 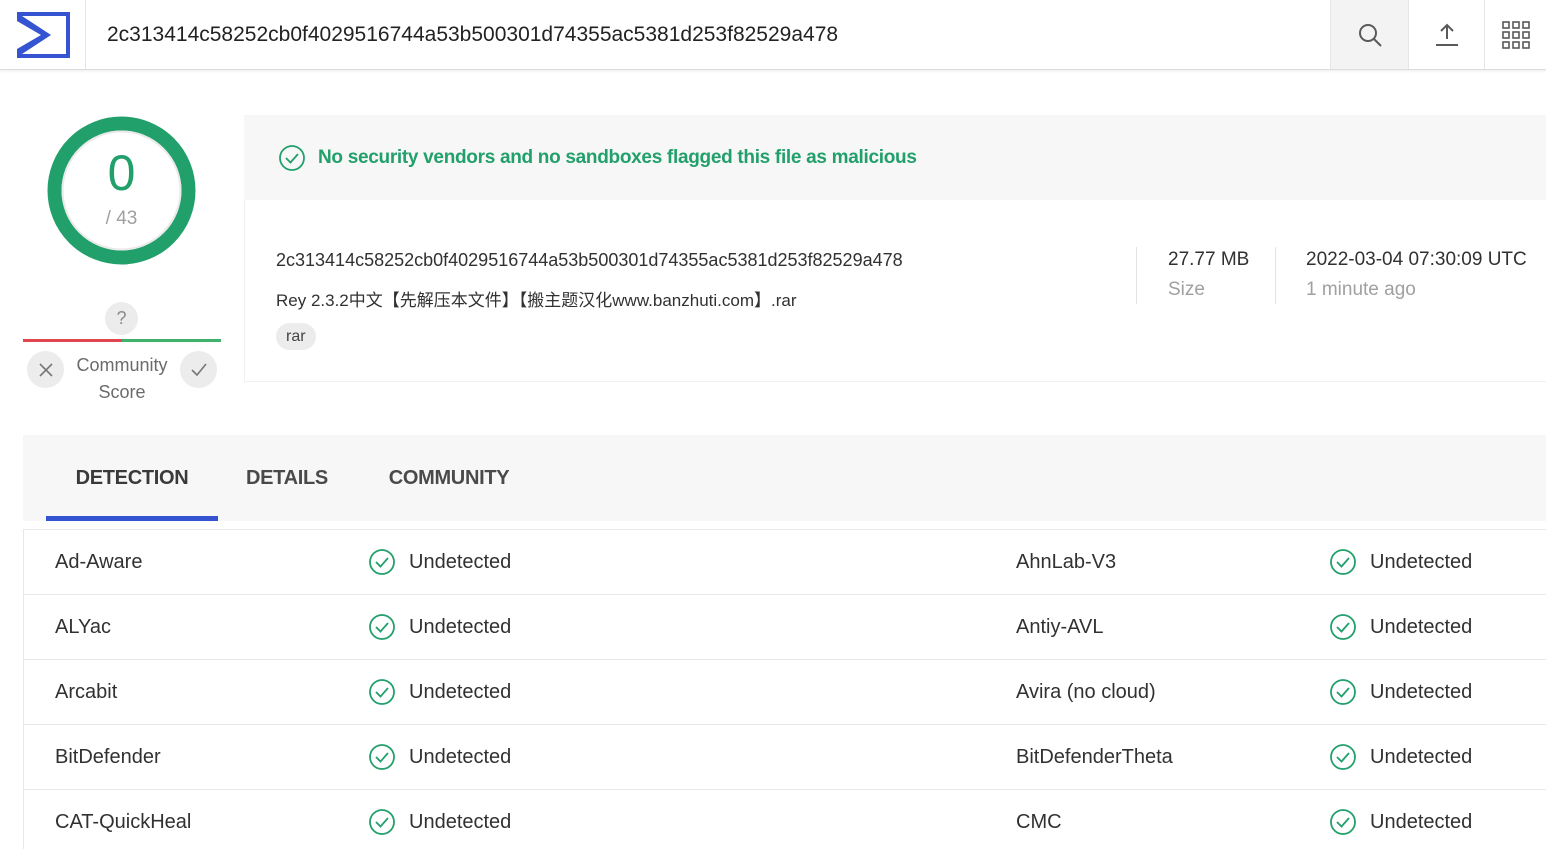 What do you see at coordinates (1186, 289) in the screenshot?
I see `file-size-label: Size` at bounding box center [1186, 289].